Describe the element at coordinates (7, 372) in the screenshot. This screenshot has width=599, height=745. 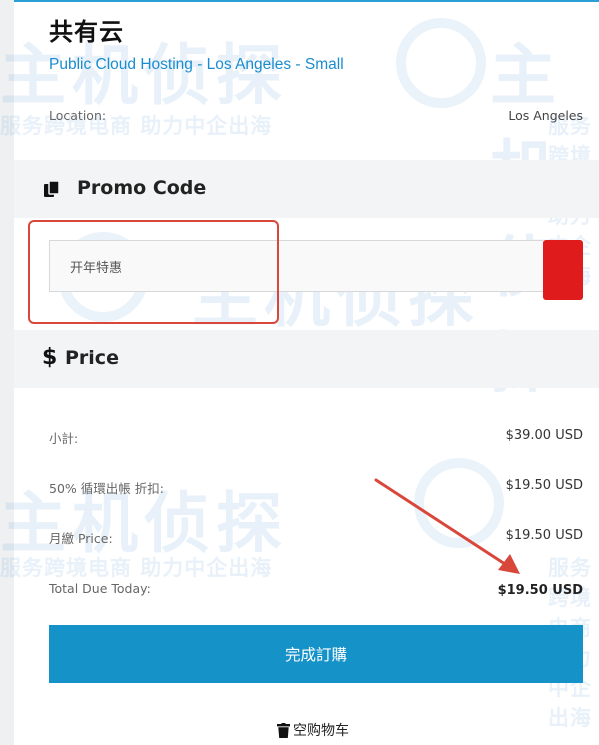
I see `page-left-edge` at that location.